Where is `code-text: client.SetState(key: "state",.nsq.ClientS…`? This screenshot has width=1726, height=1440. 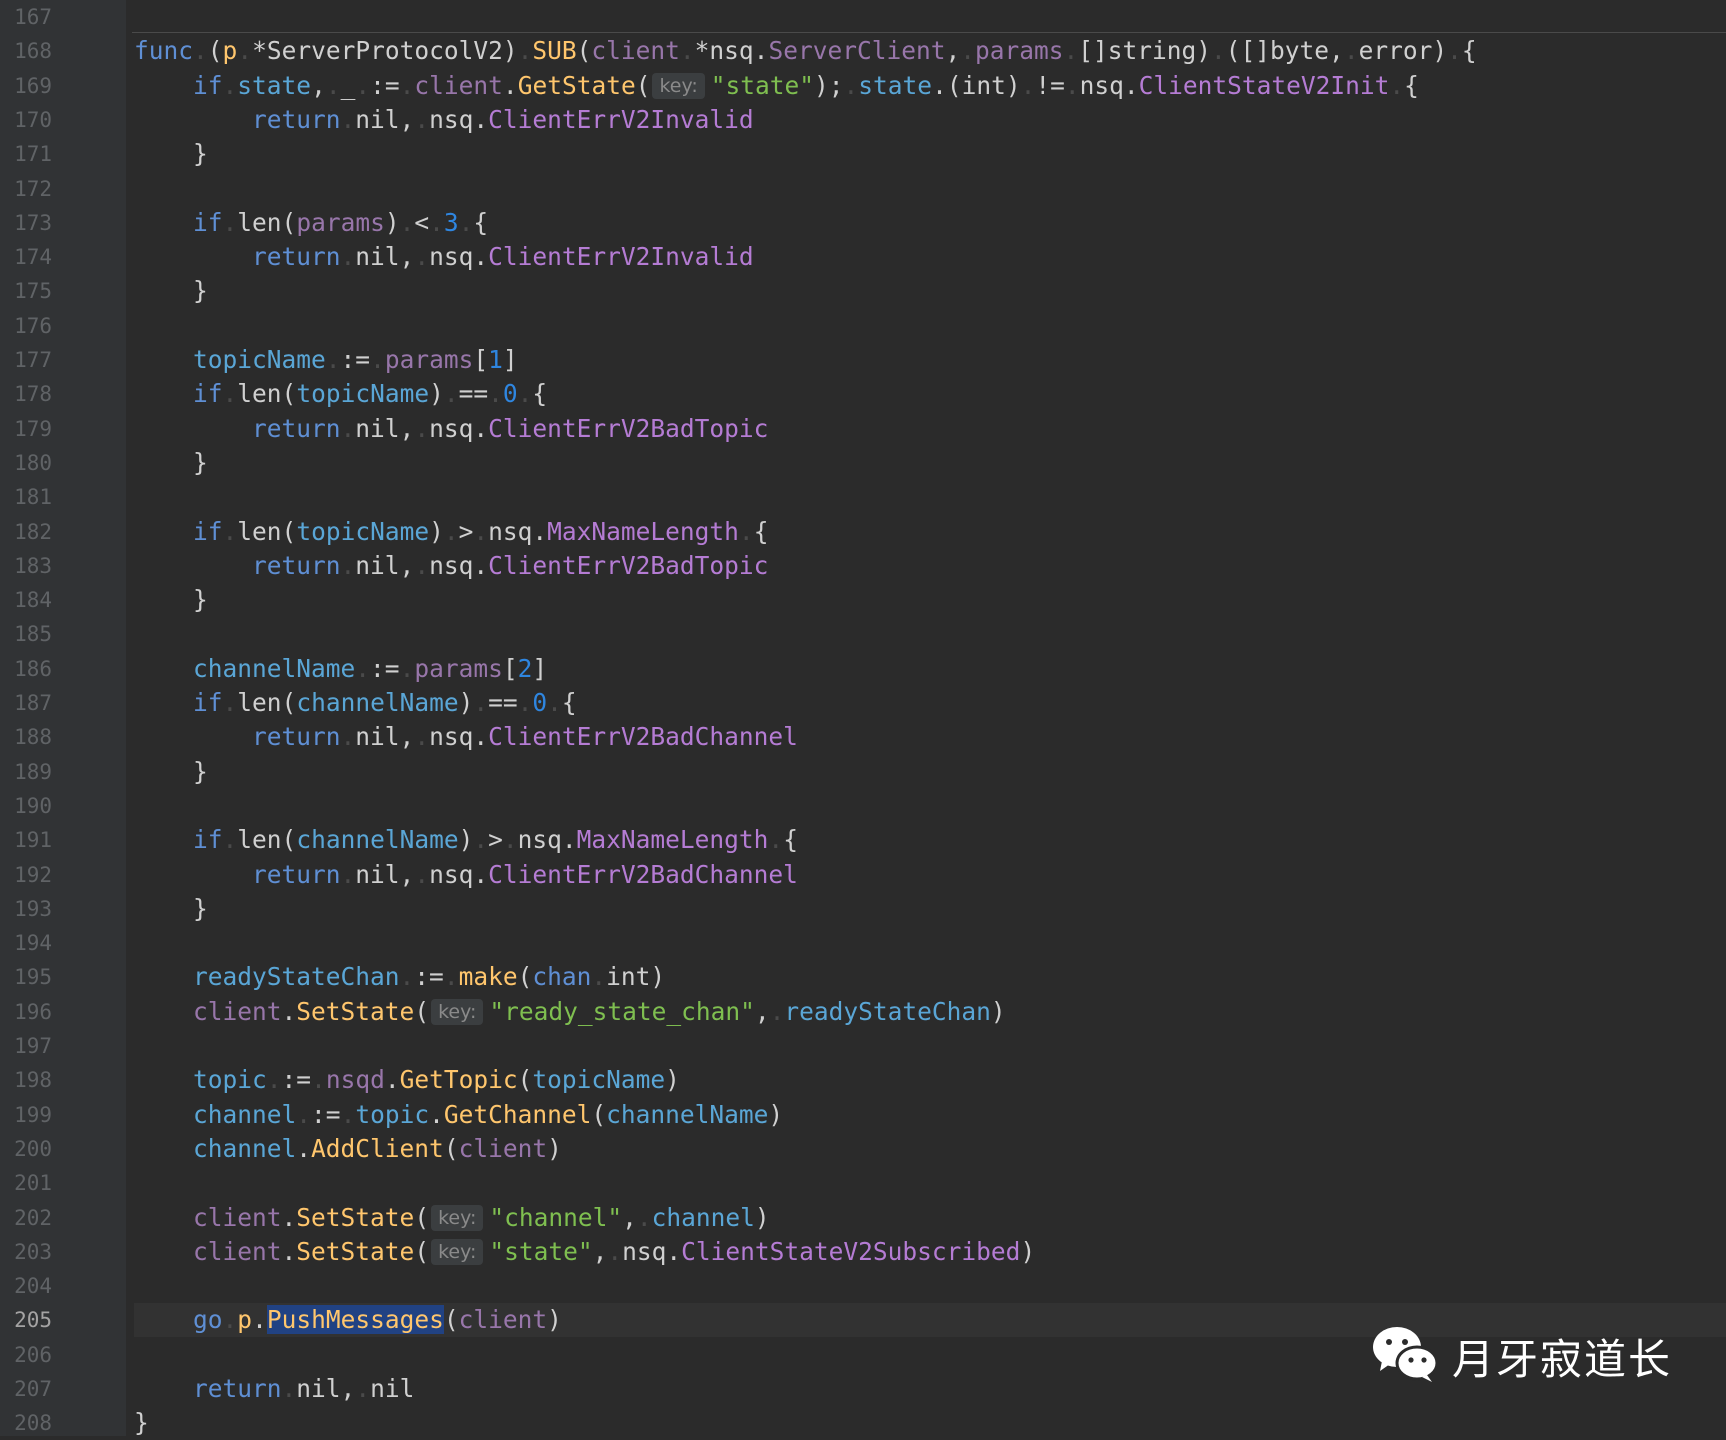
code-text: client.SetState(key: "state",.nsq.ClientS… is located at coordinates (930, 1252).